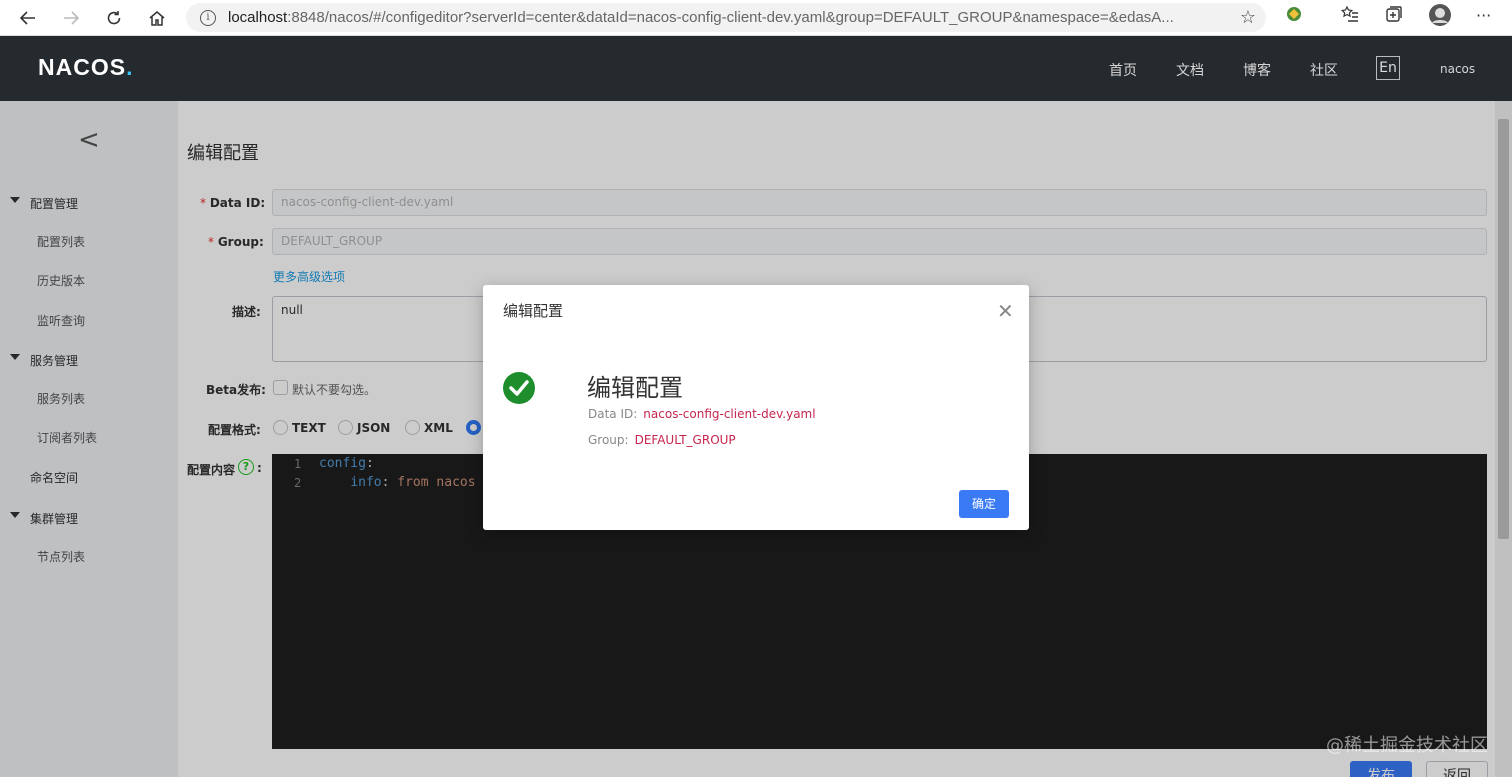 This screenshot has width=1512, height=777. I want to click on language-switch-button: En, so click(1388, 68).